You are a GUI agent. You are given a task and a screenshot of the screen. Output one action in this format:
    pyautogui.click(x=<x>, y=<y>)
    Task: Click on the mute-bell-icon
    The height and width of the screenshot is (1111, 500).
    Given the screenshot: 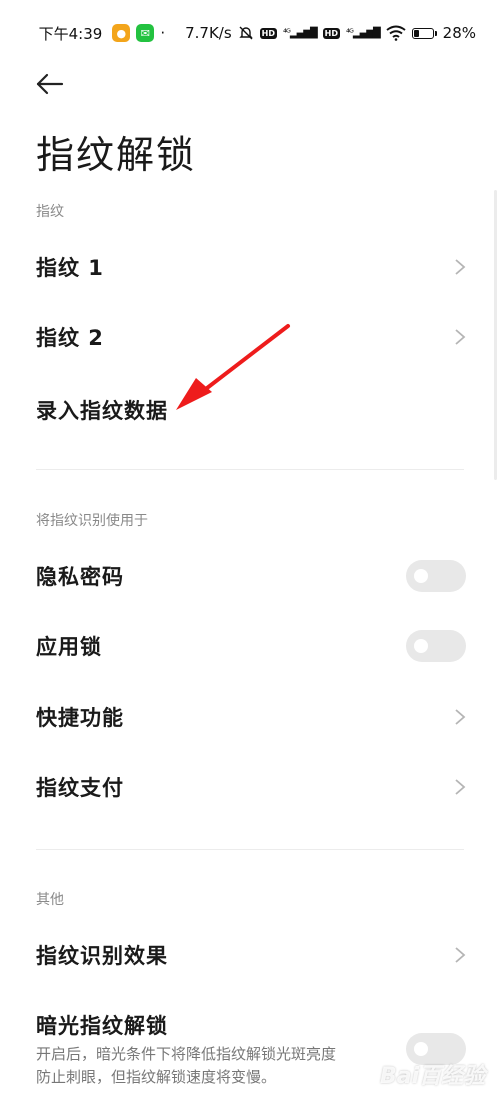 What is the action you would take?
    pyautogui.click(x=245, y=33)
    